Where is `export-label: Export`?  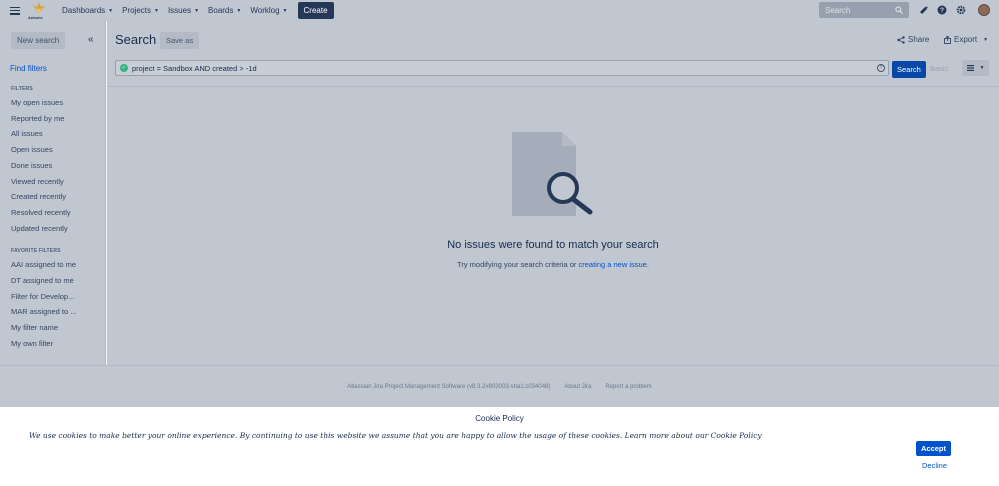
export-label: Export is located at coordinates (966, 39).